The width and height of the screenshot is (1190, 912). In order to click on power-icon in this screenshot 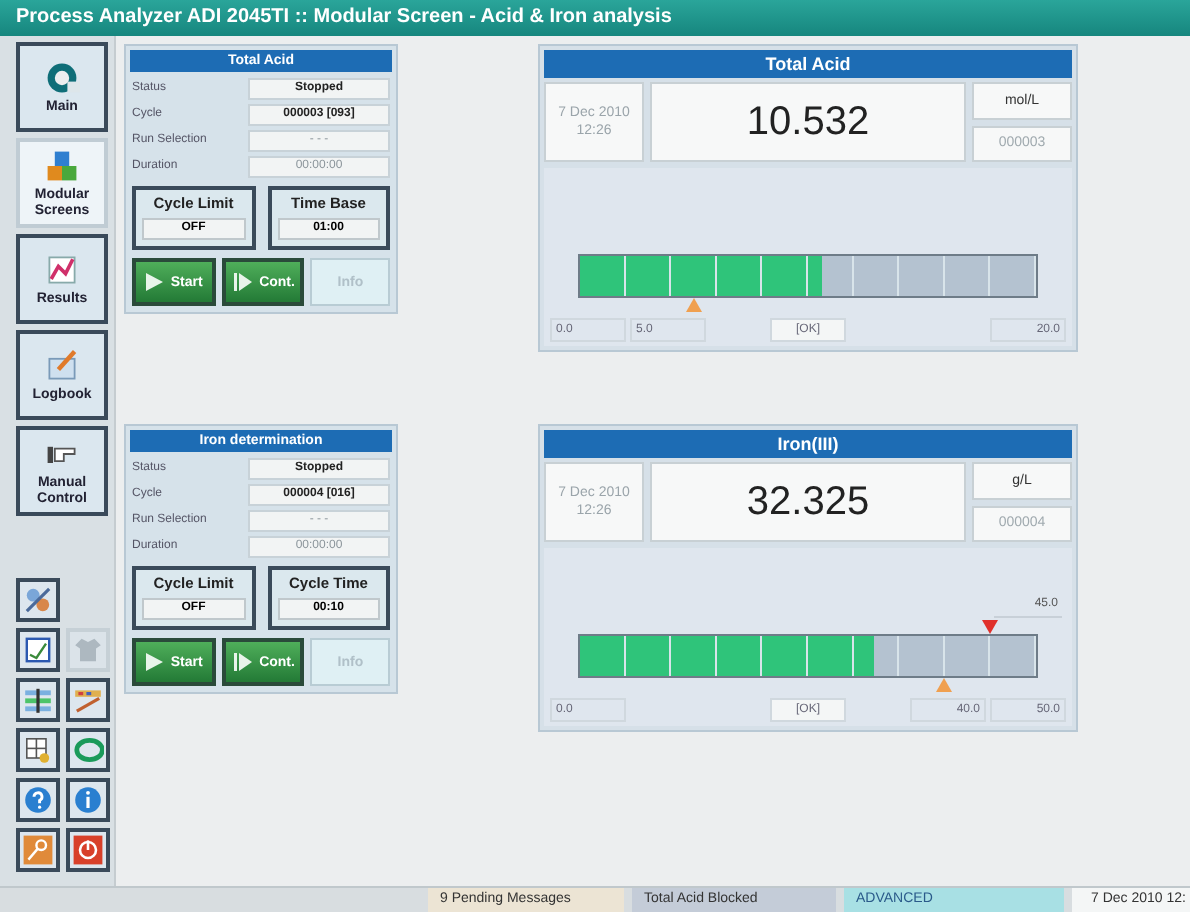, I will do `click(88, 850)`.